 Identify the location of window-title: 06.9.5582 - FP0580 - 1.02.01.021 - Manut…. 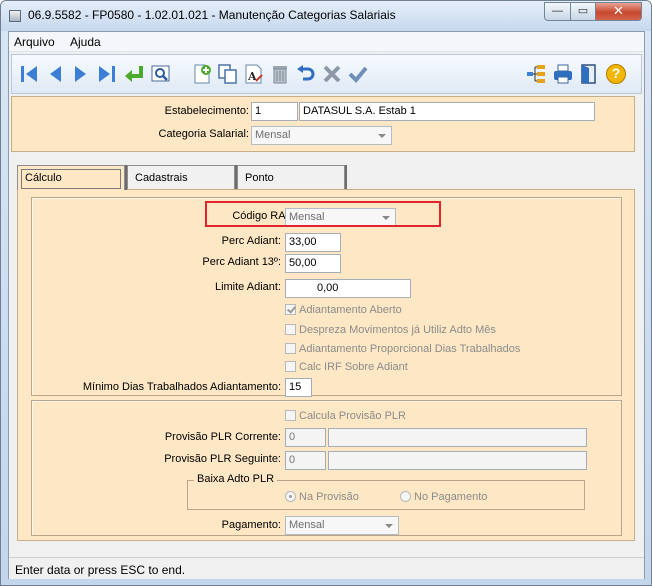
(212, 15).